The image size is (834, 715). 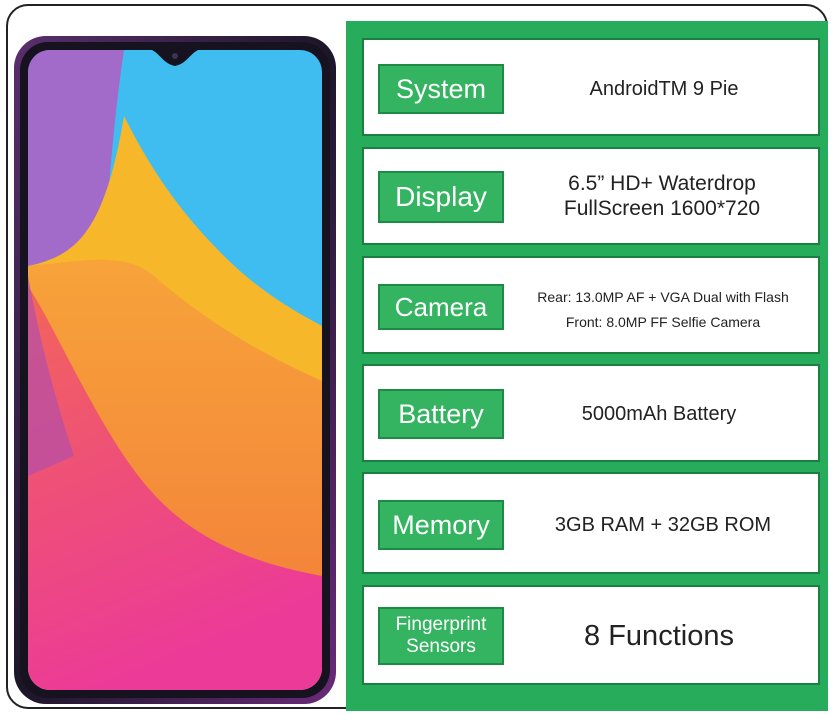 What do you see at coordinates (441, 307) in the screenshot?
I see `spec-label-camera: Camera` at bounding box center [441, 307].